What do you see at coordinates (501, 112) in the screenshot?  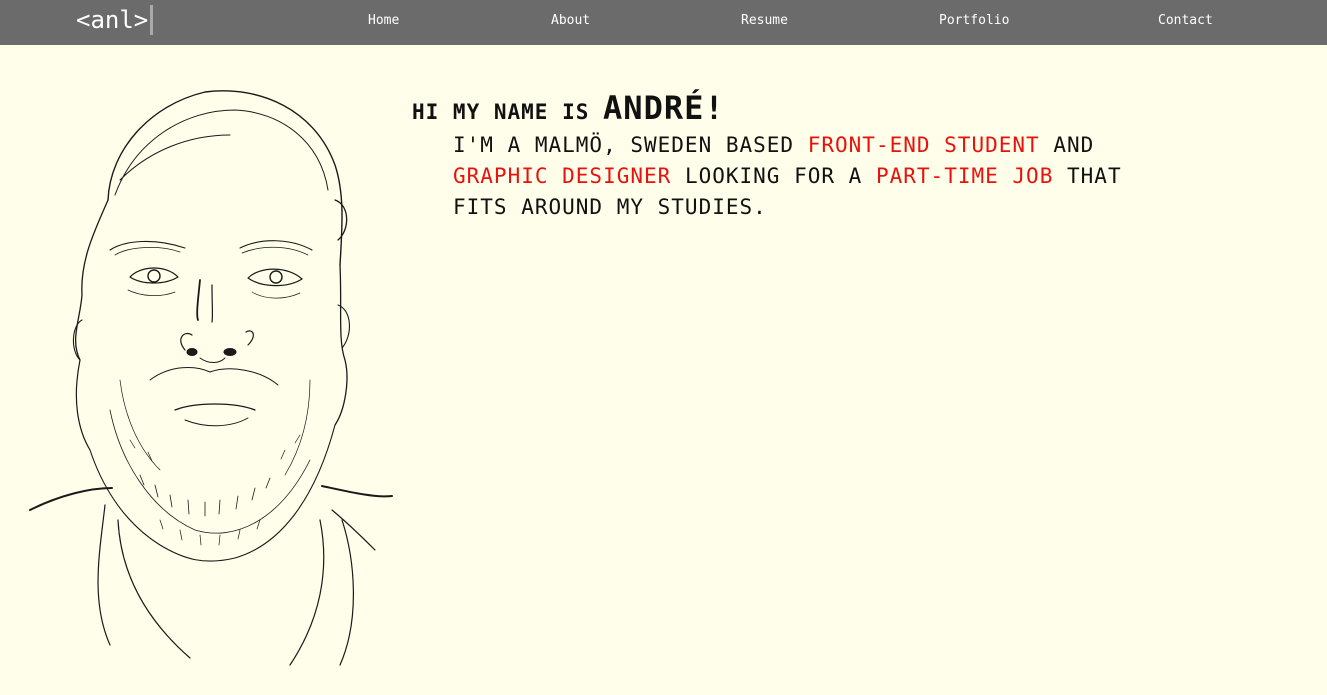 I see `greeting-text: HI MY NAME IS` at bounding box center [501, 112].